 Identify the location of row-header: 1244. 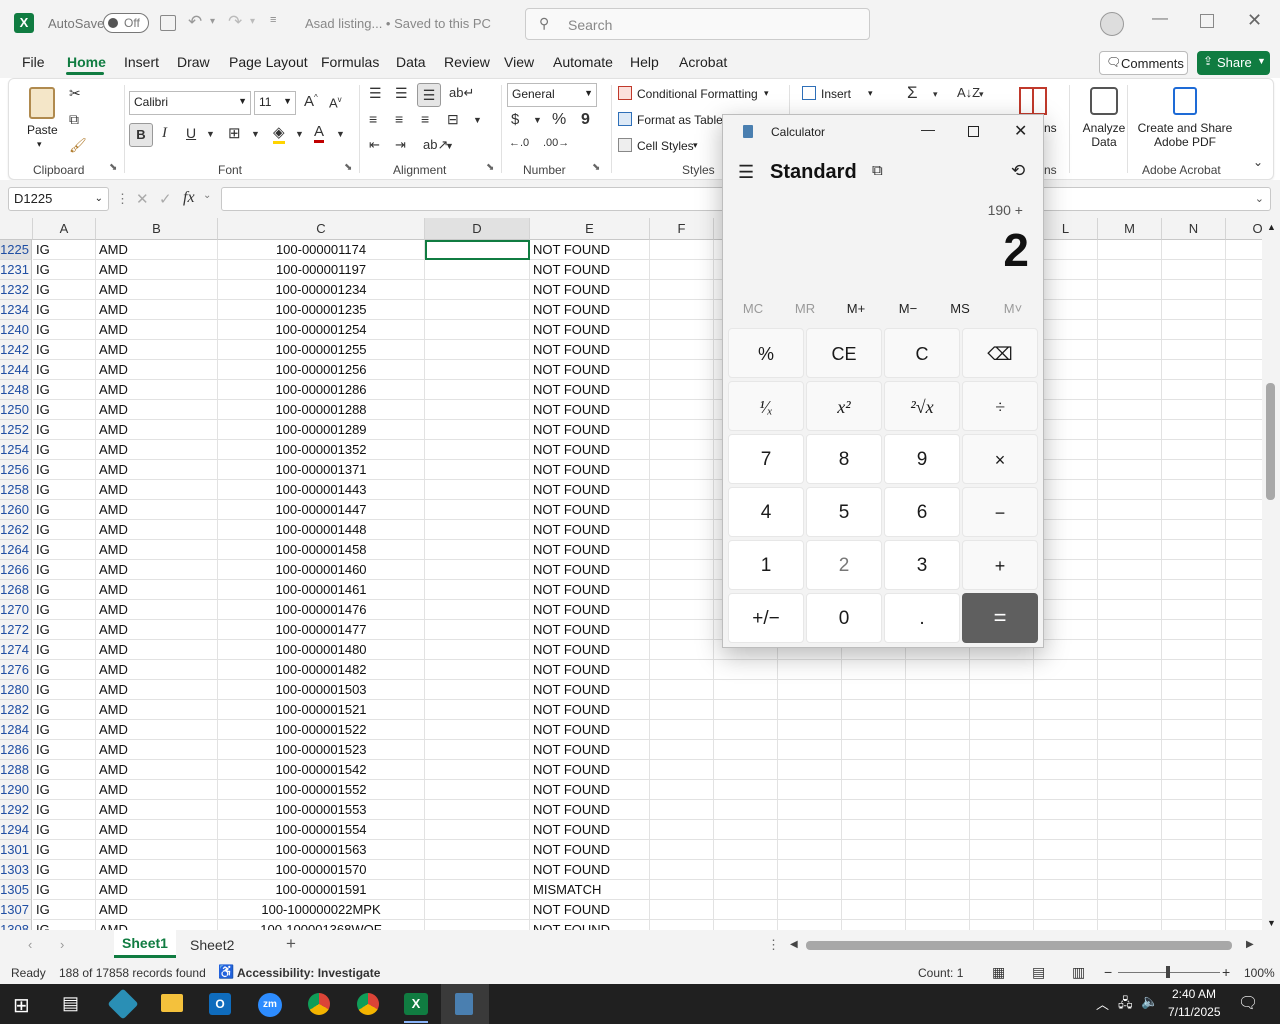
(16, 370).